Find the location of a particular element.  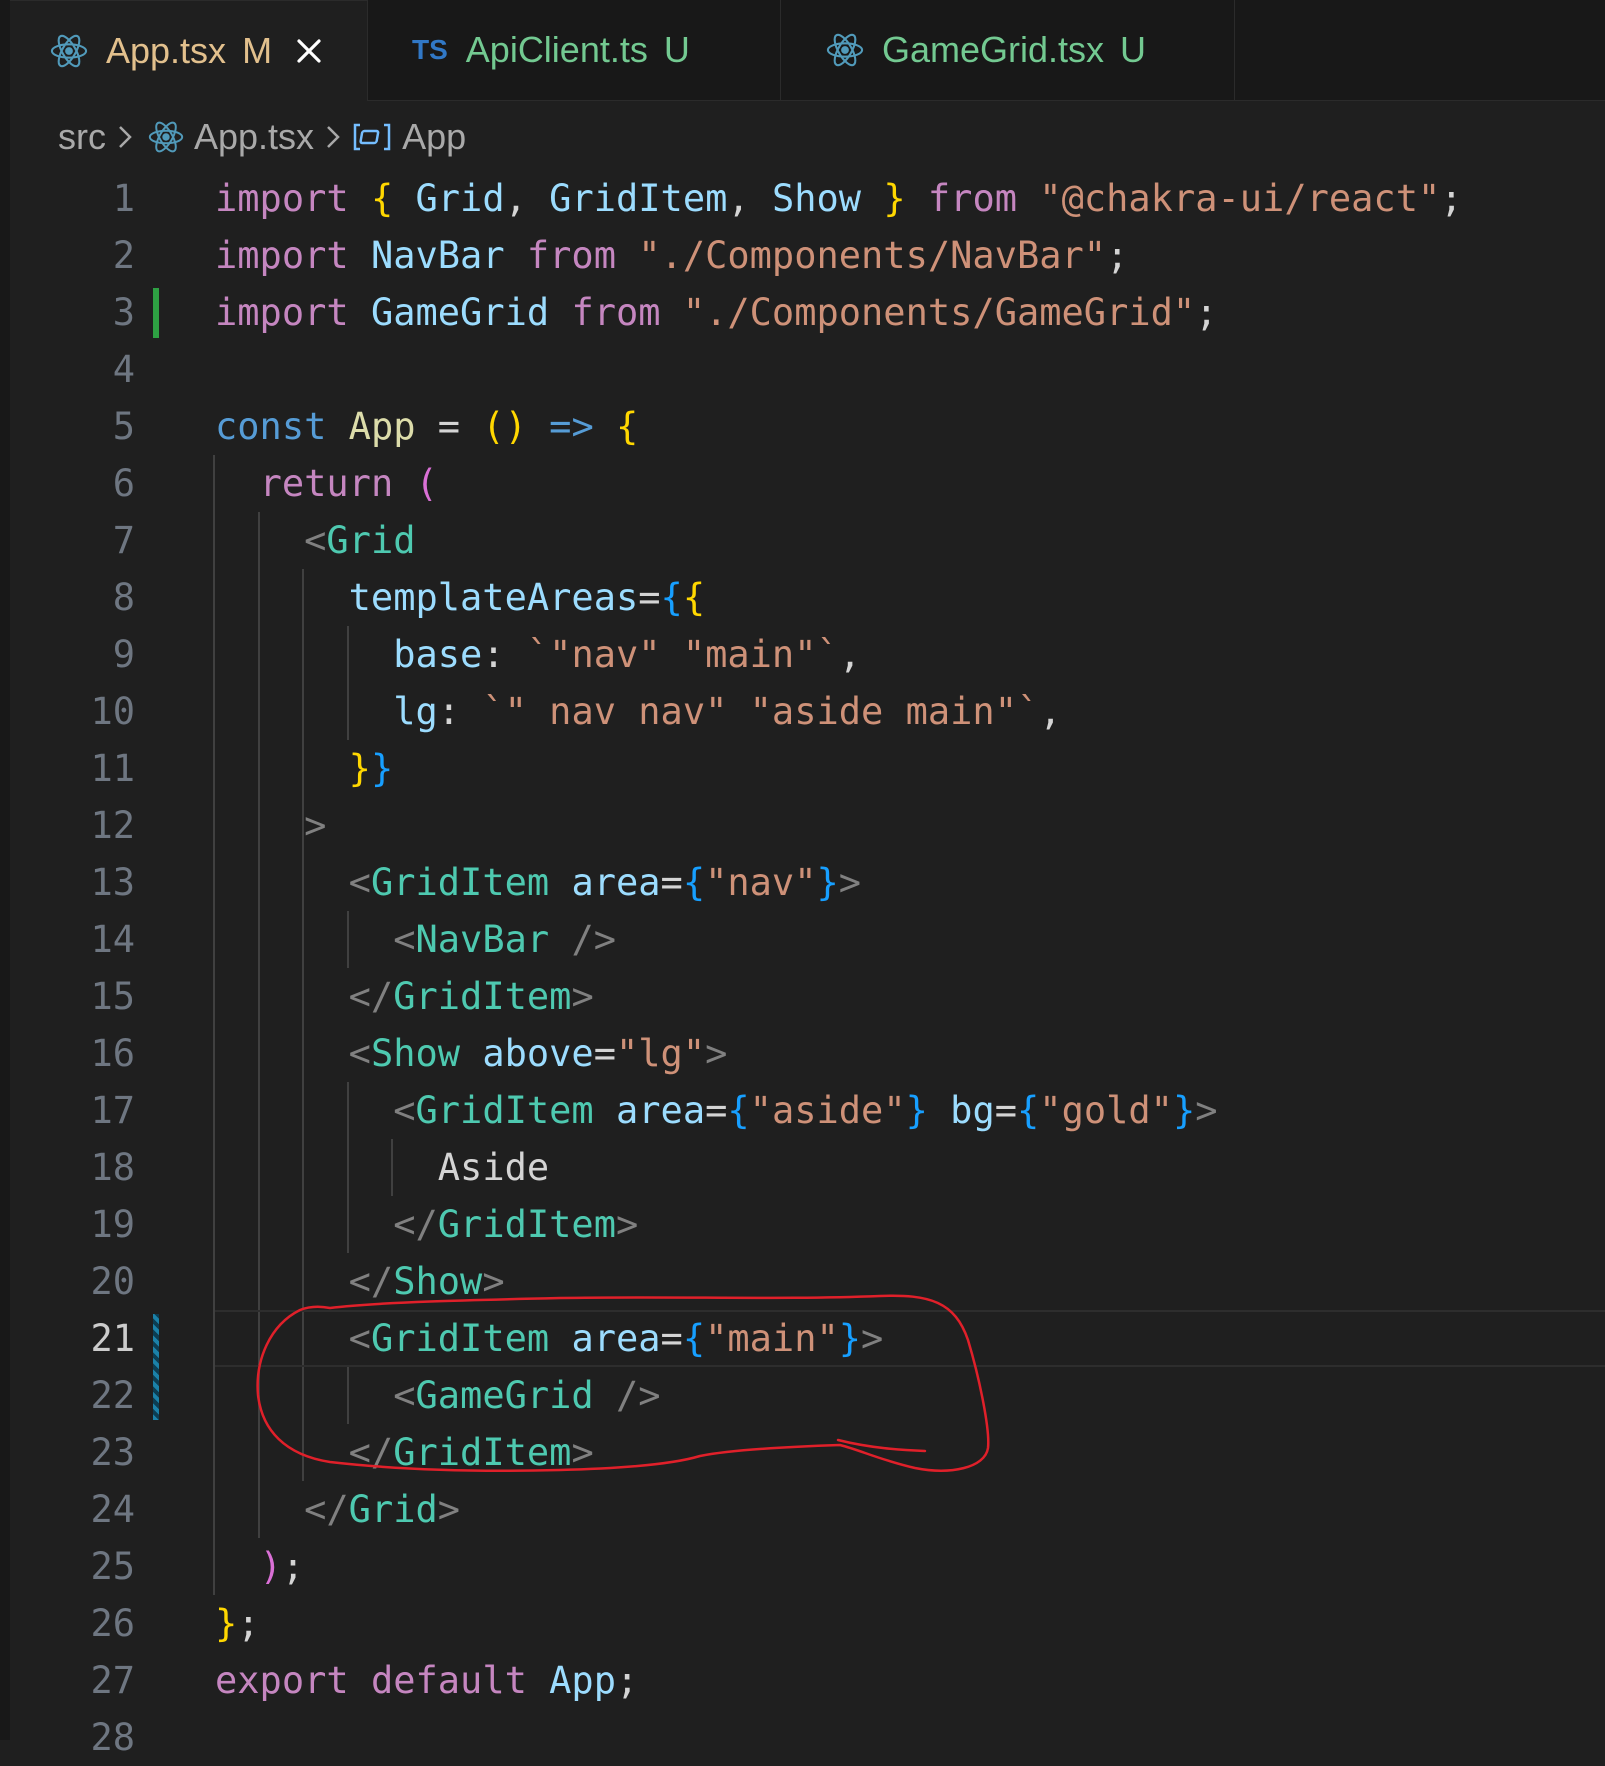

window-left-edge is located at coordinates (5, 870).